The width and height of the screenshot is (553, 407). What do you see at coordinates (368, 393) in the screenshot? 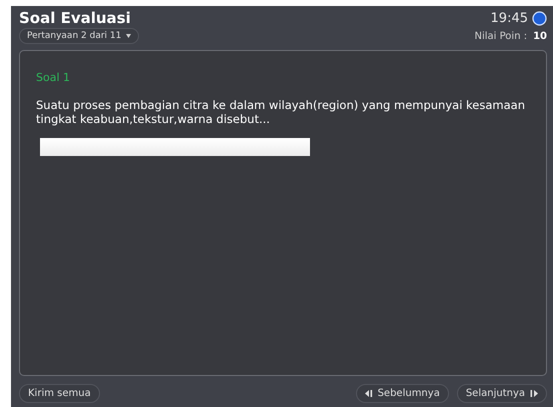
I see `previous-icon` at bounding box center [368, 393].